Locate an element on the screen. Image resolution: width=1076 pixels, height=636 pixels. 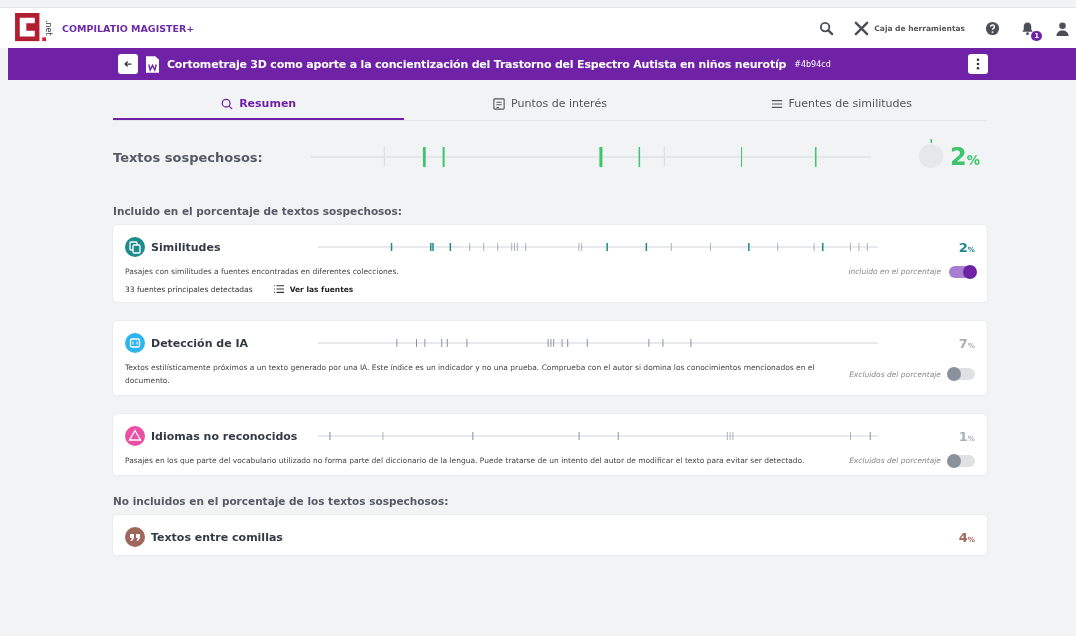
help-icon is located at coordinates (992, 28).